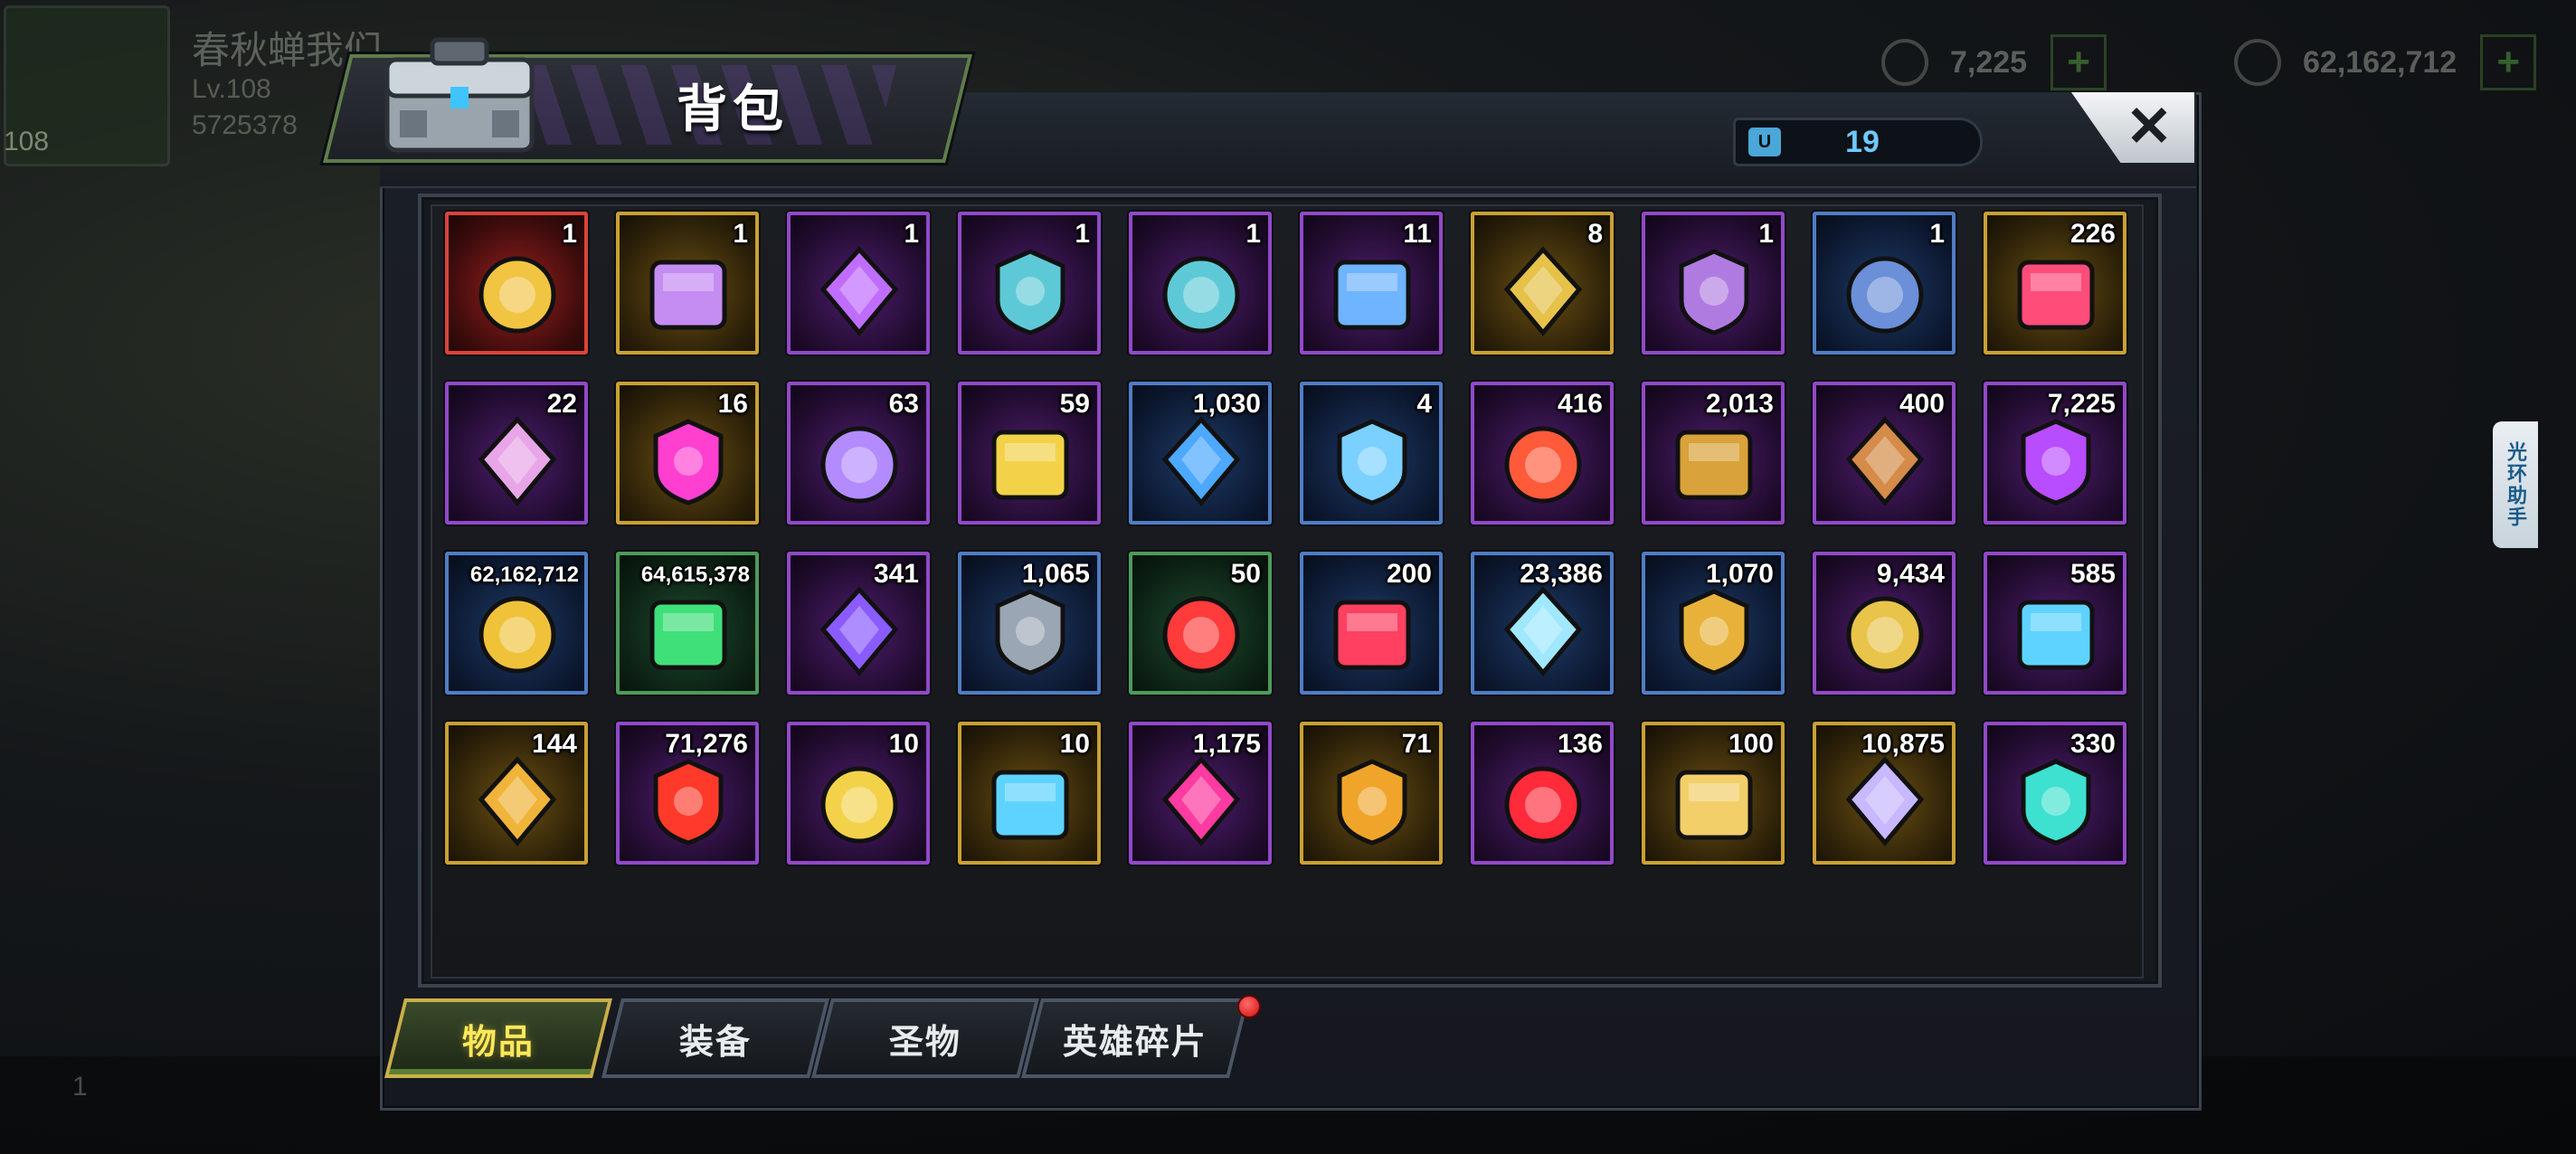 This screenshot has width=2576, height=1154. Describe the element at coordinates (2078, 62) in the screenshot. I see `add-gems-button: +` at that location.